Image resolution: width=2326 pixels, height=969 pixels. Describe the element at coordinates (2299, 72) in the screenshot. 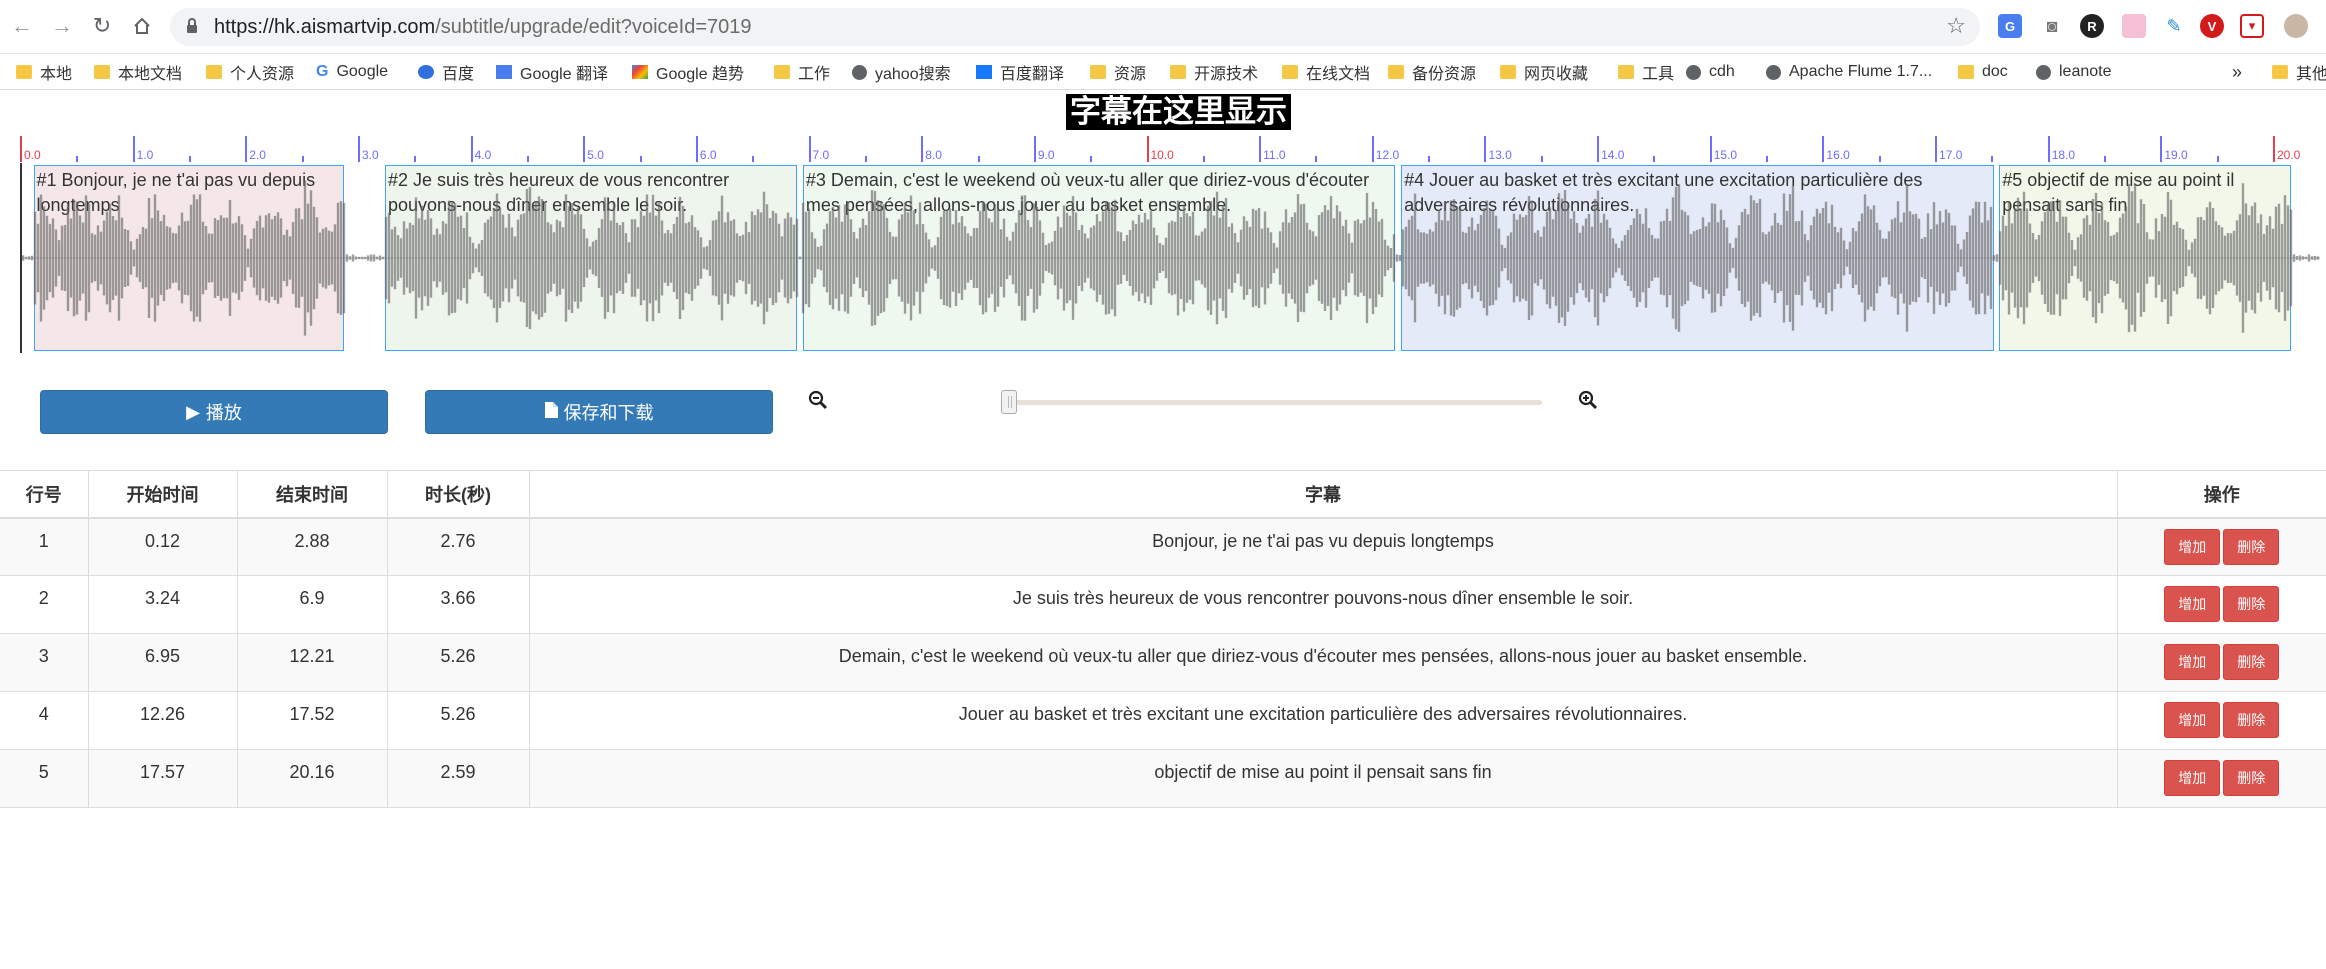

I see `other-bookmarks-folder: 其他` at that location.